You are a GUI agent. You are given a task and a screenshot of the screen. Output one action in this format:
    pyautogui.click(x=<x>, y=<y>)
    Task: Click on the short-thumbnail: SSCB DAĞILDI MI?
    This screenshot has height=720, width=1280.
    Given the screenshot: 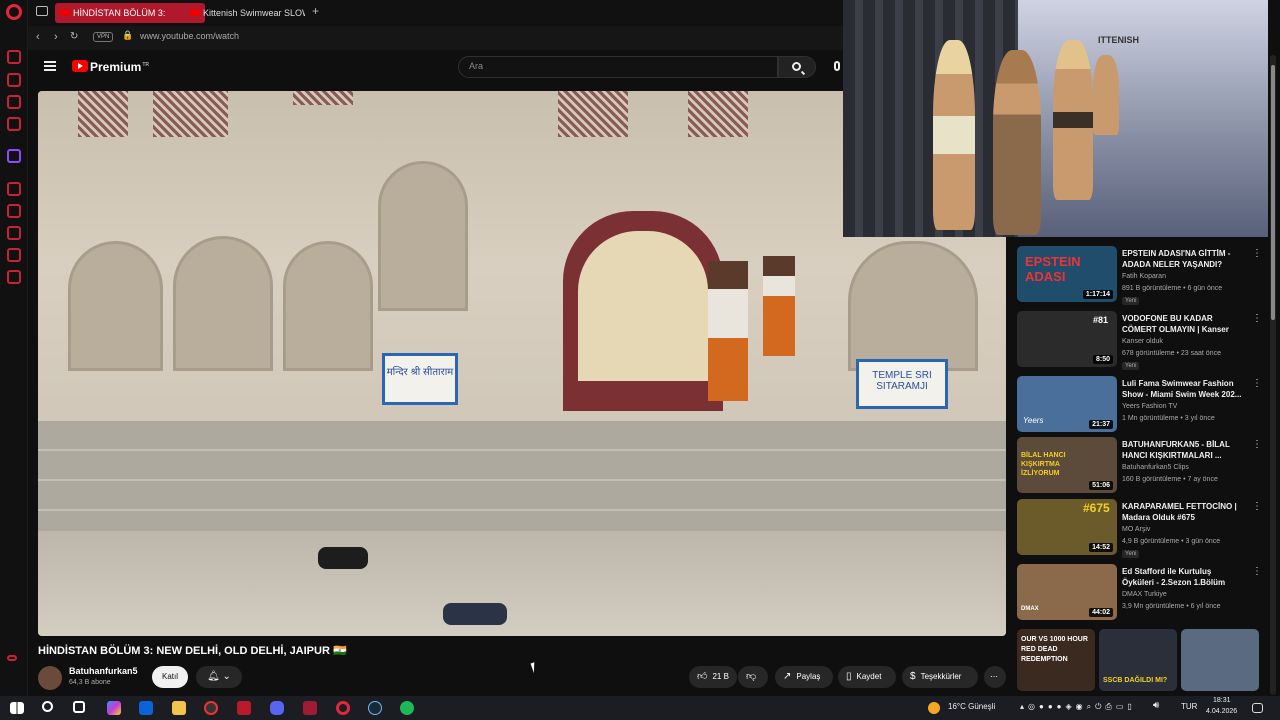 What is the action you would take?
    pyautogui.click(x=1138, y=660)
    